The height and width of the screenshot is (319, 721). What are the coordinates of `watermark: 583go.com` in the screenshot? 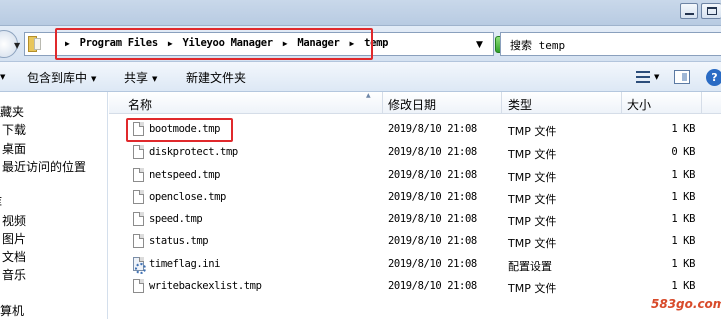 It's located at (686, 304).